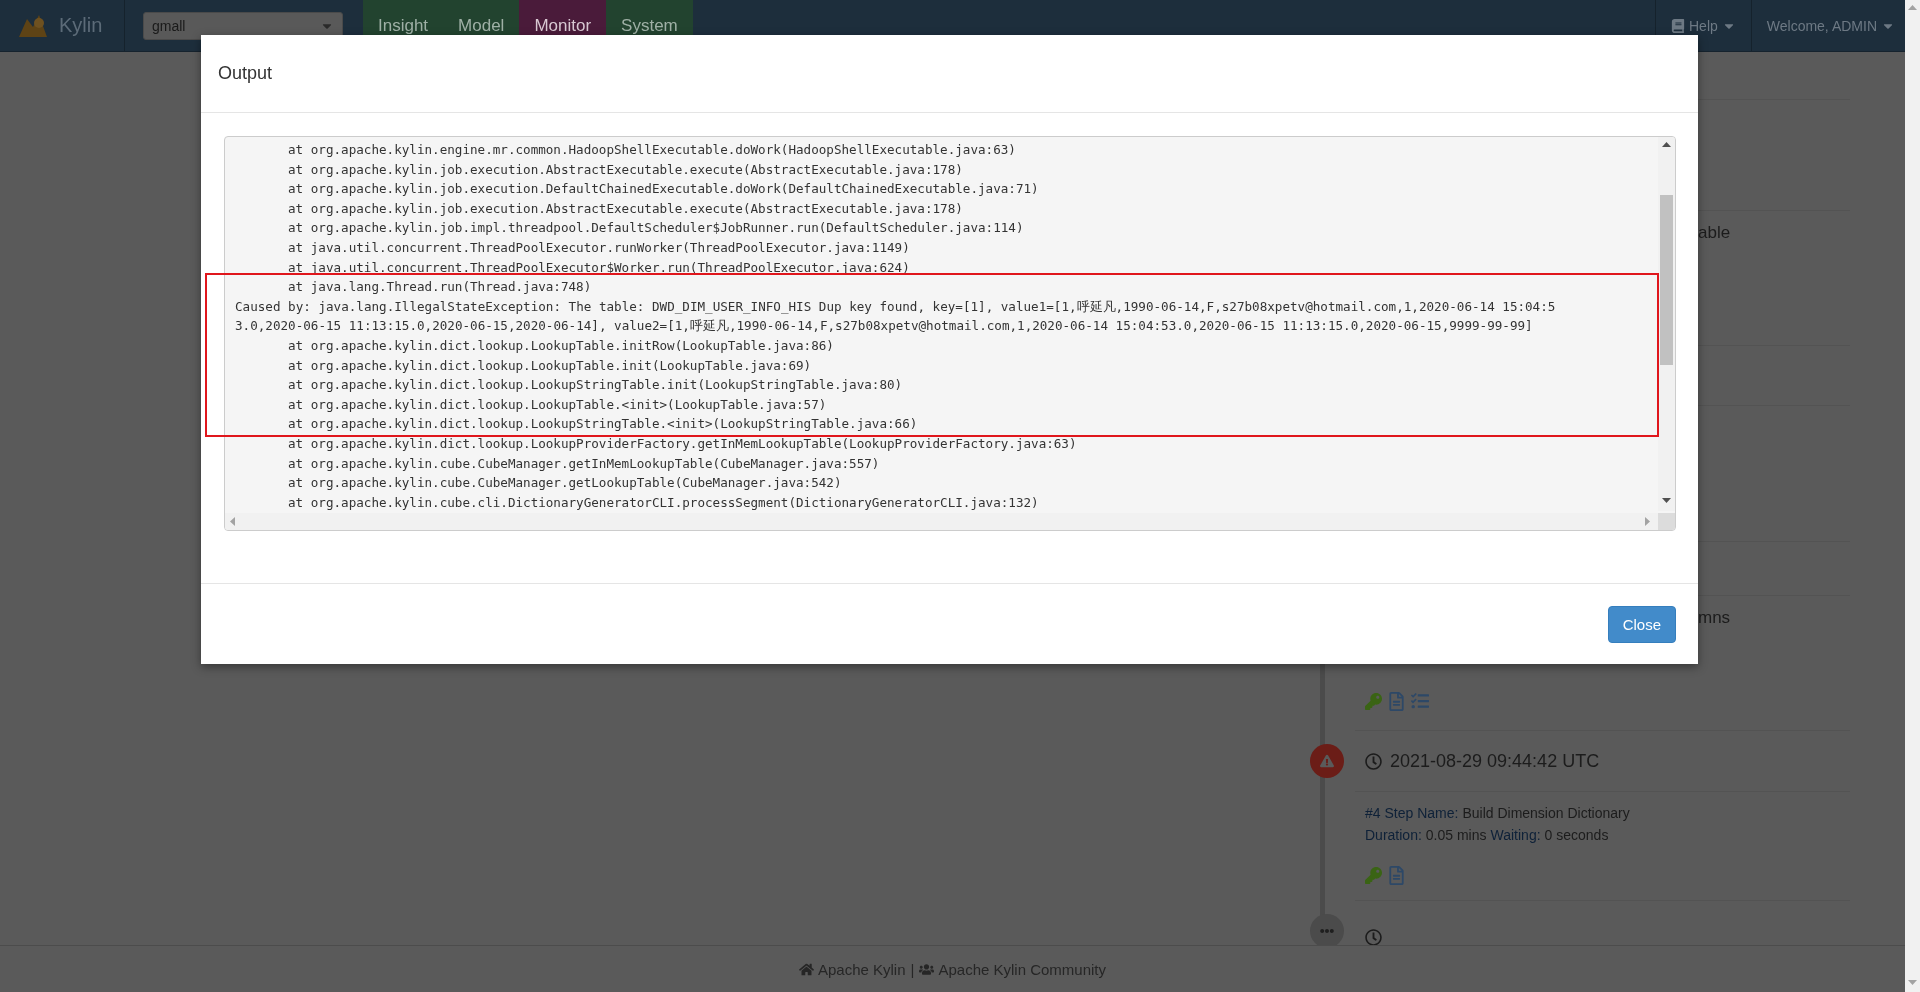 The image size is (1920, 992). Describe the element at coordinates (949, 74) in the screenshot. I see `dialog-title: Output` at that location.